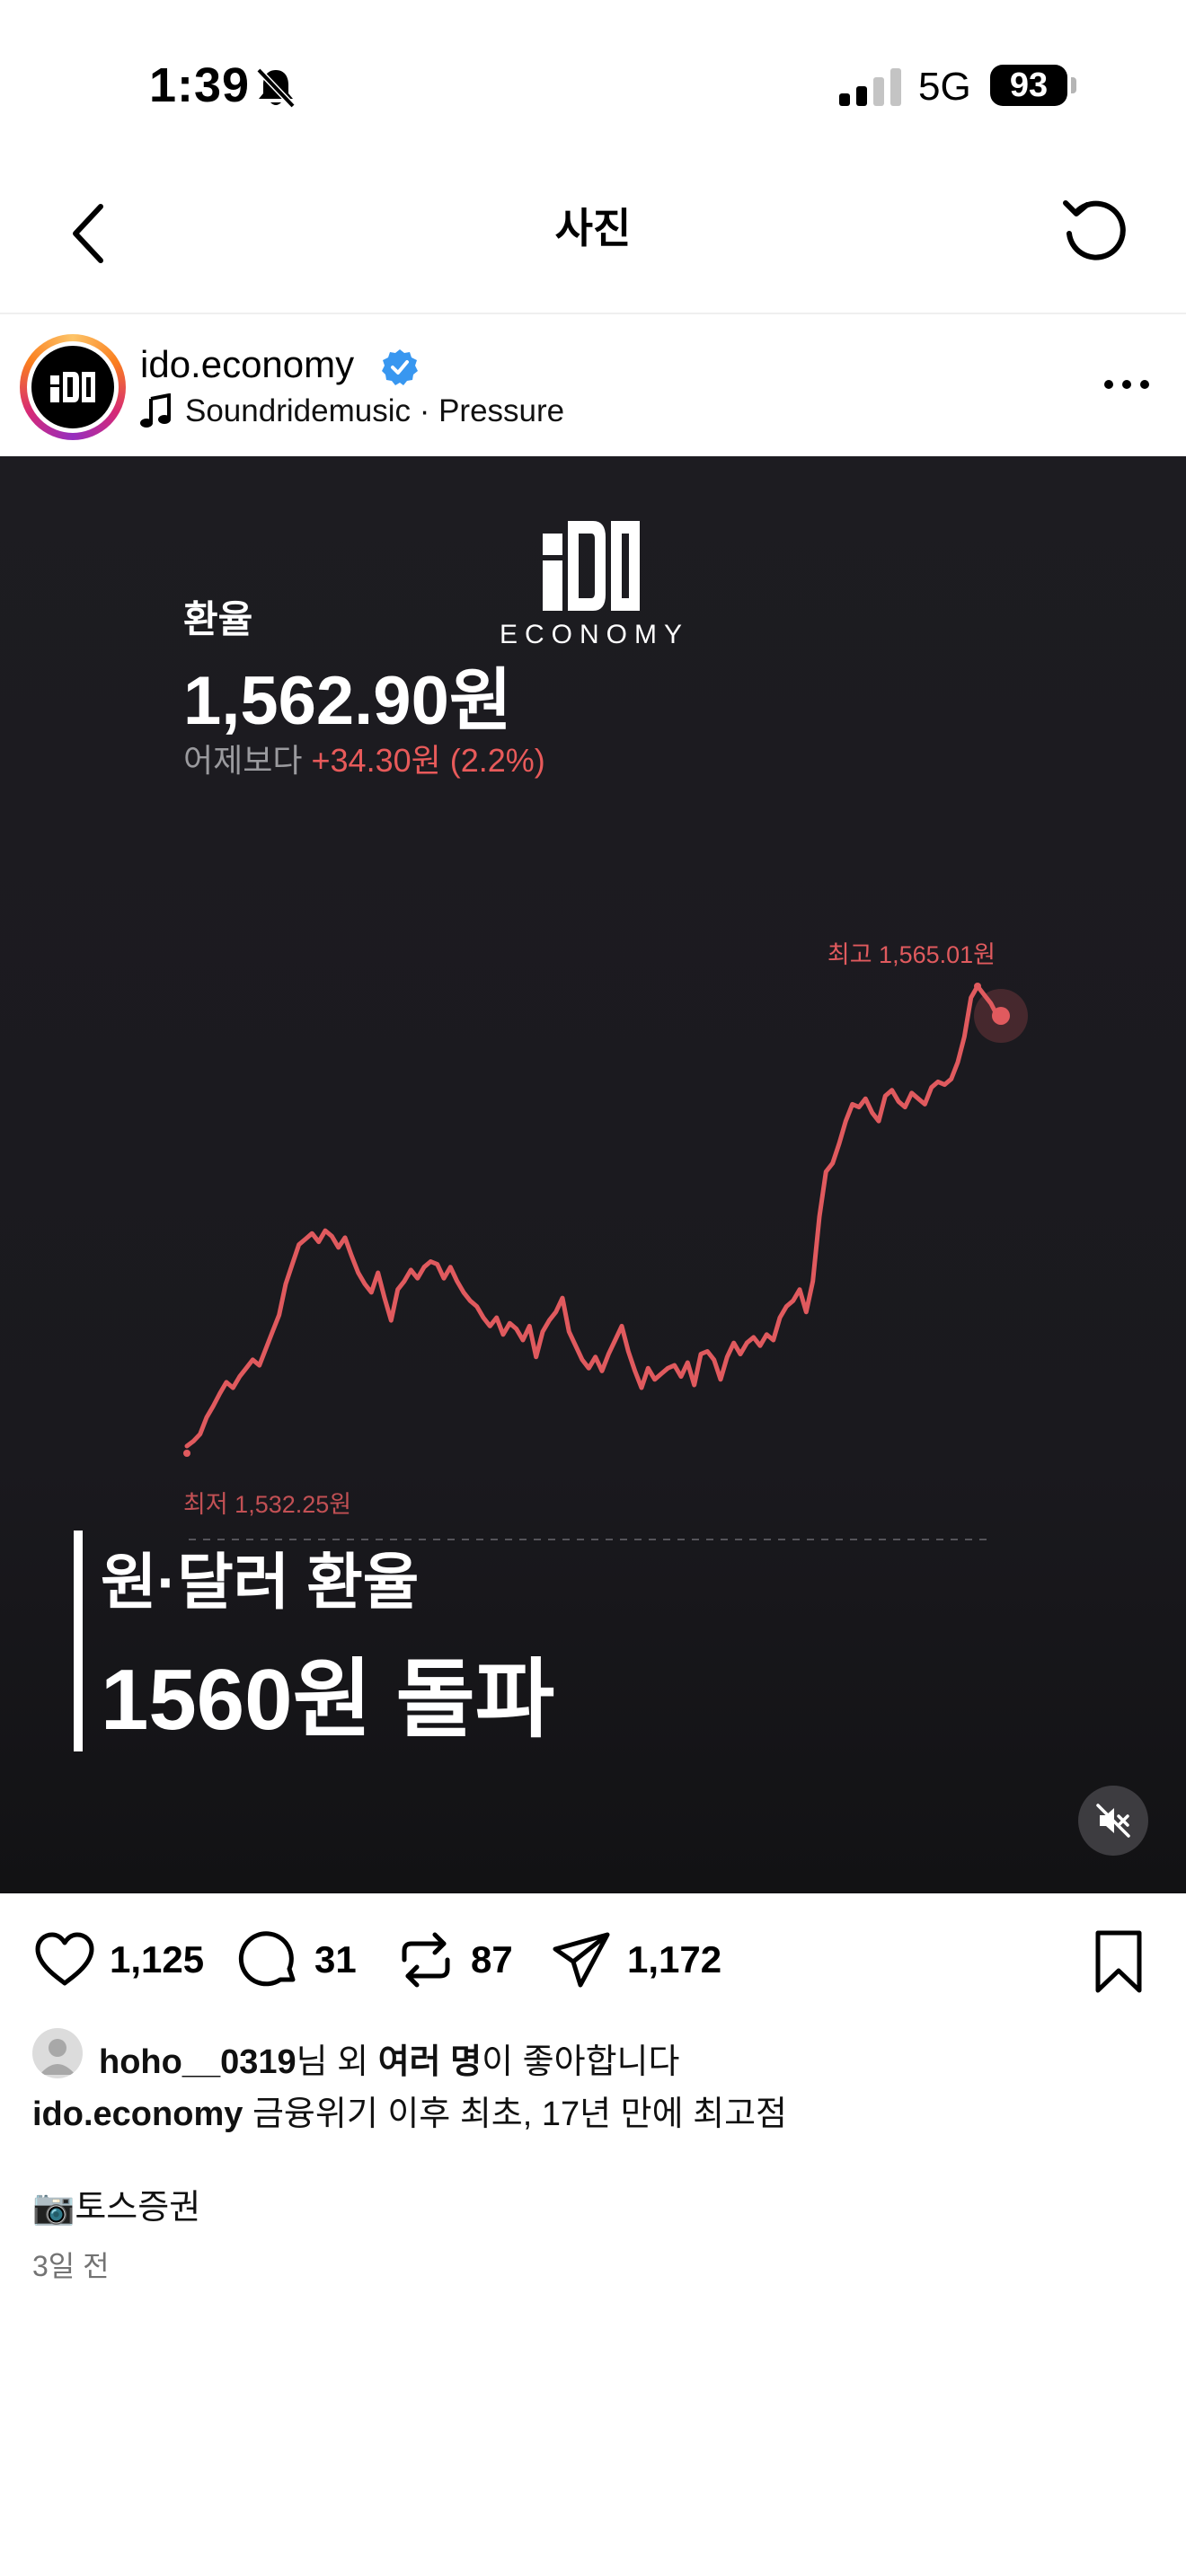 The height and width of the screenshot is (2576, 1186). I want to click on min-point, so click(186, 1453).